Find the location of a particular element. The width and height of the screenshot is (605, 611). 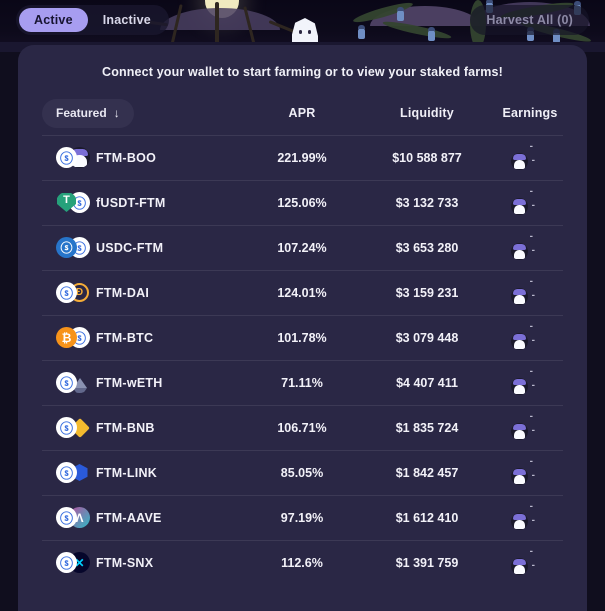

table-row: ⓢ FTM-wETH 71.11% $4 407 411- - is located at coordinates (302, 382).